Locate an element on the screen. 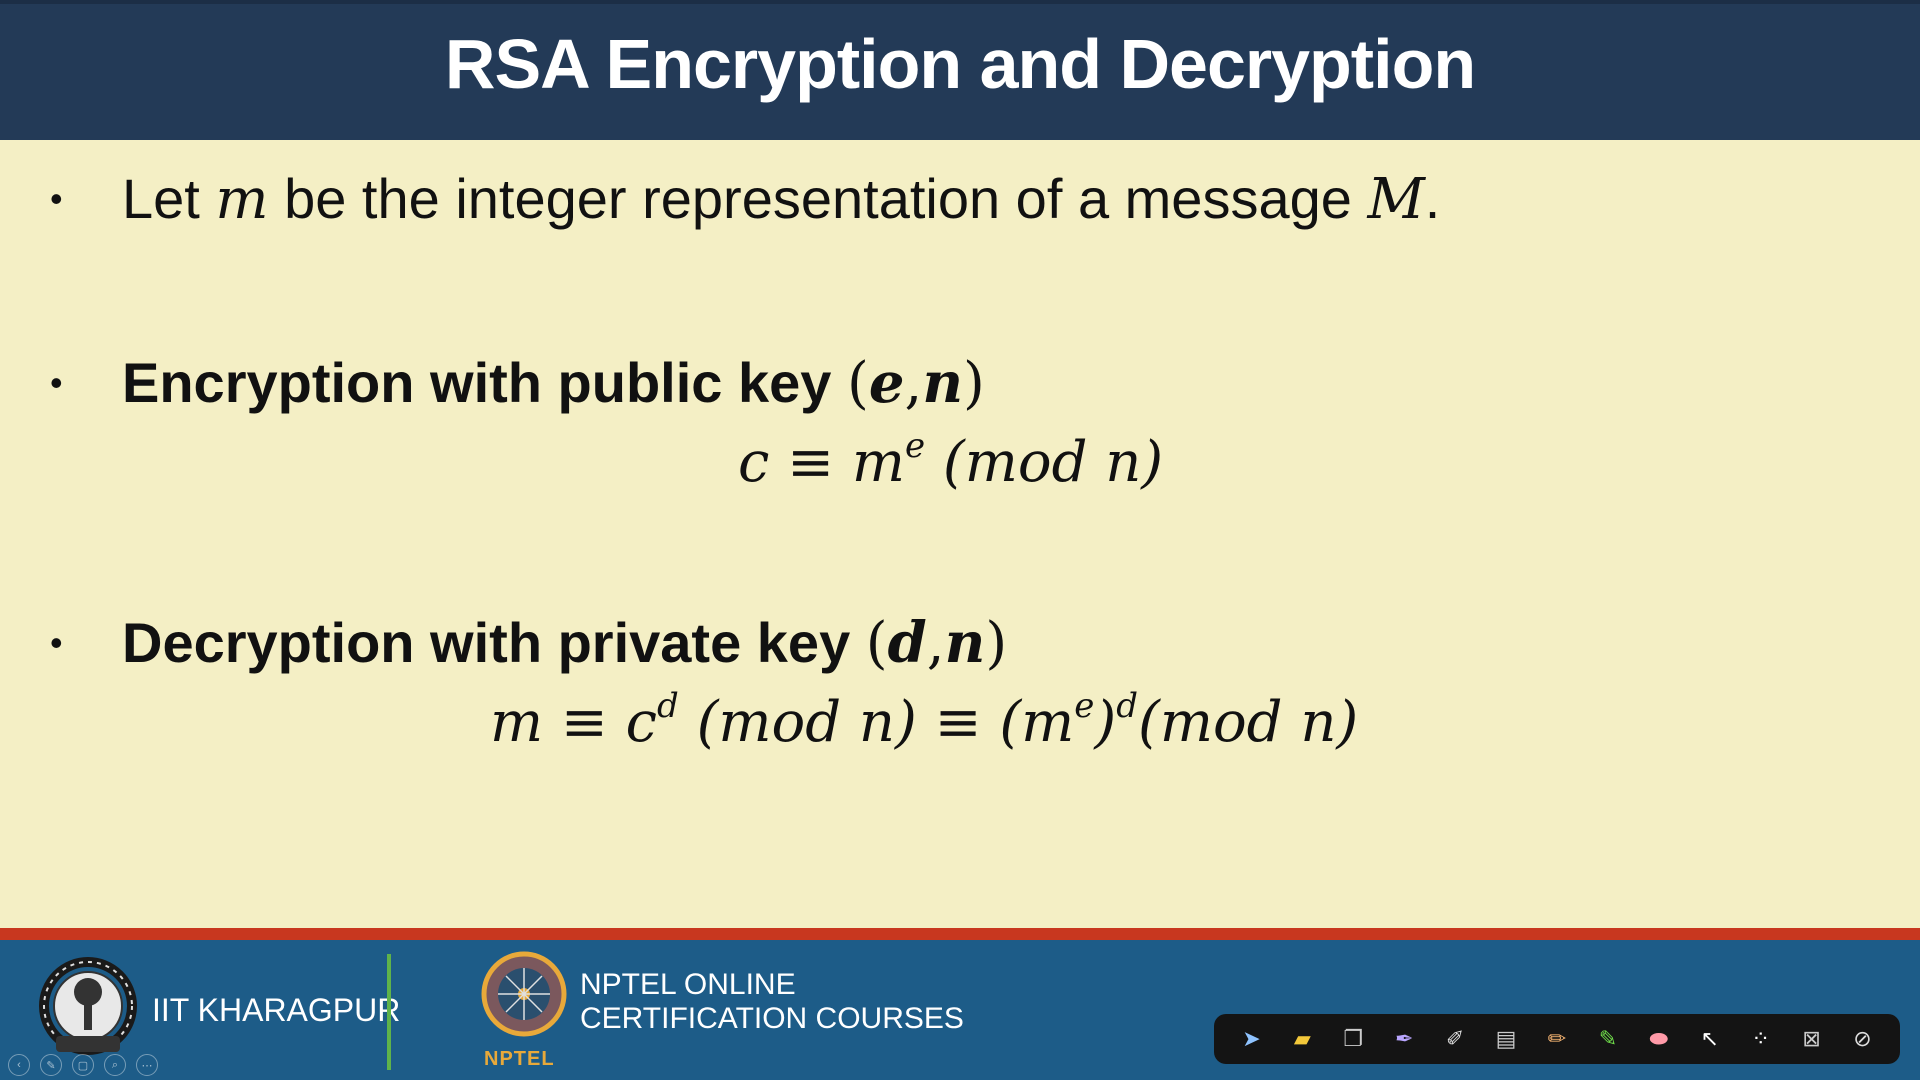  formula-part: ) is located at coordinates (1105, 722).